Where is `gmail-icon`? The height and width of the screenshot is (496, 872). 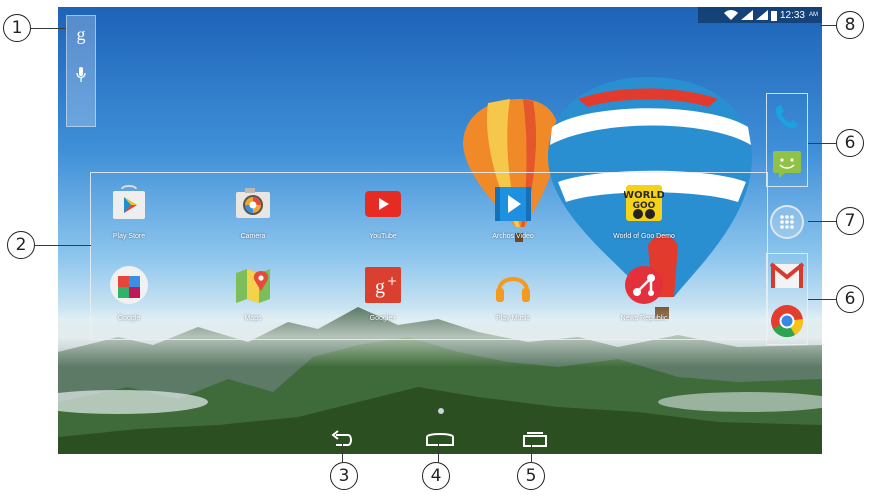 gmail-icon is located at coordinates (787, 276).